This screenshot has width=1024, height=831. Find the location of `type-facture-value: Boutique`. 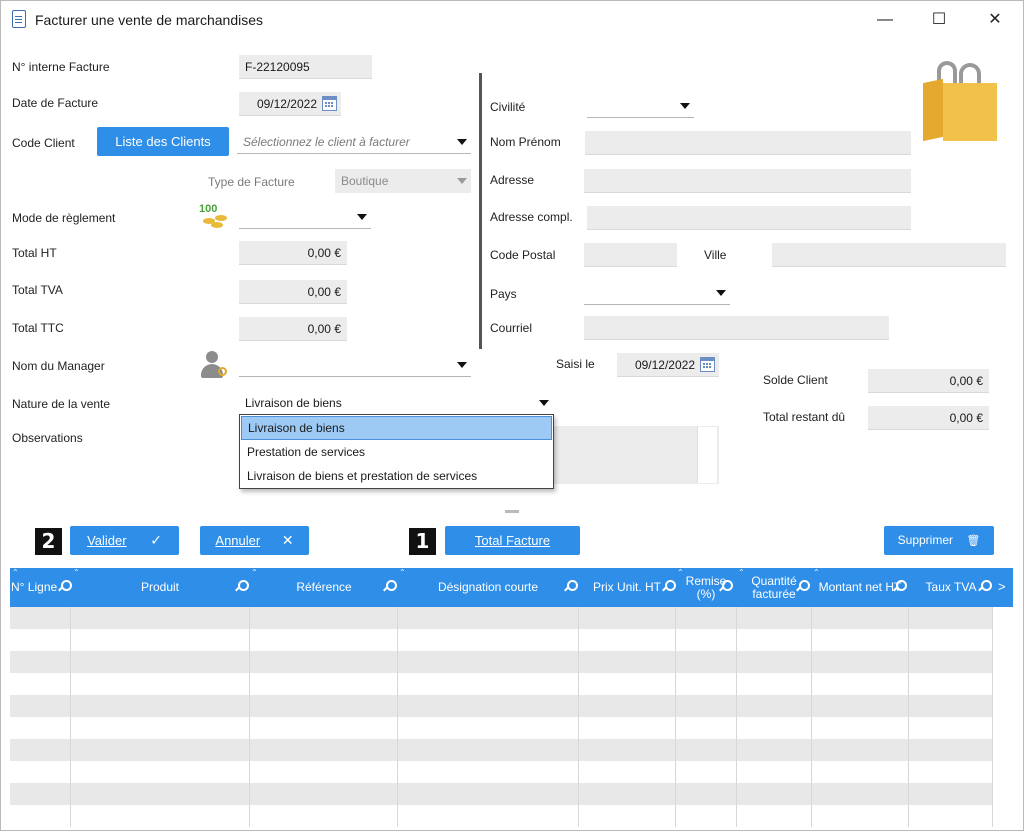

type-facture-value: Boutique is located at coordinates (365, 181).